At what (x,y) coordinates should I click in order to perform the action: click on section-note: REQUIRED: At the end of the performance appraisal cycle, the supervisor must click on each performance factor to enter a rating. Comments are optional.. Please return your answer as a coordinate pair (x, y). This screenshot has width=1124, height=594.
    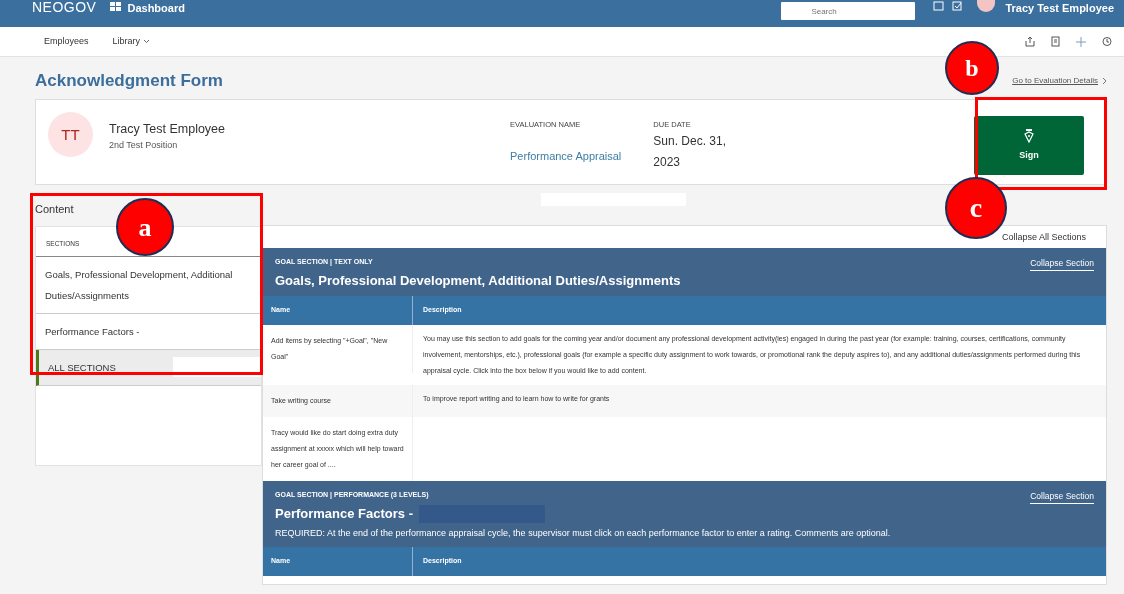
    Looking at the image, I should click on (583, 534).